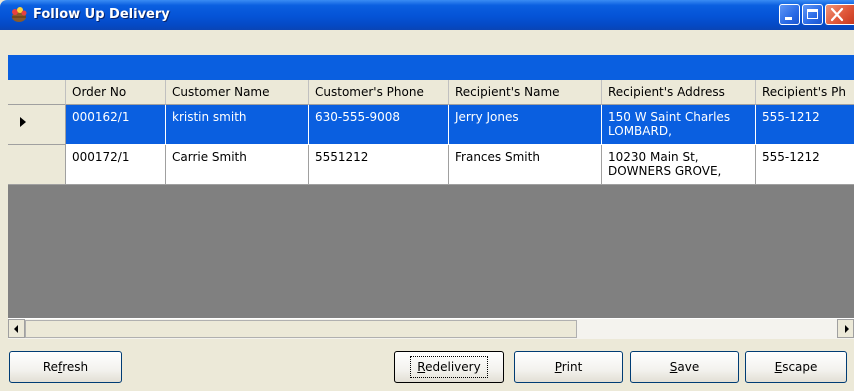 The width and height of the screenshot is (854, 391). I want to click on row-header-corner, so click(37, 92).